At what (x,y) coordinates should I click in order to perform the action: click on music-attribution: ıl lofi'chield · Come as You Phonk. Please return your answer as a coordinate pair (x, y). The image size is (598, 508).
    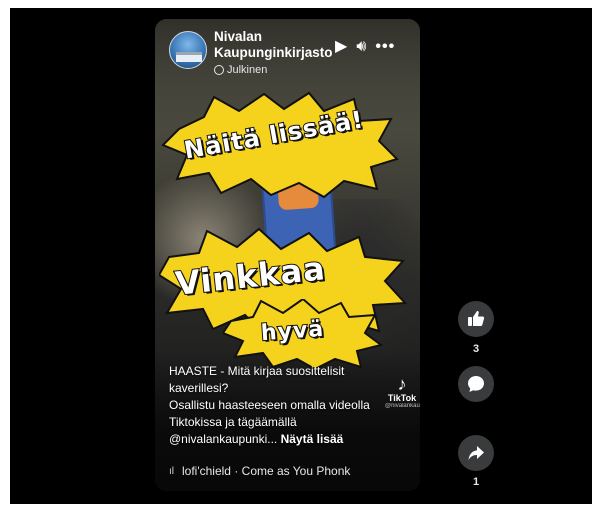
    Looking at the image, I should click on (259, 471).